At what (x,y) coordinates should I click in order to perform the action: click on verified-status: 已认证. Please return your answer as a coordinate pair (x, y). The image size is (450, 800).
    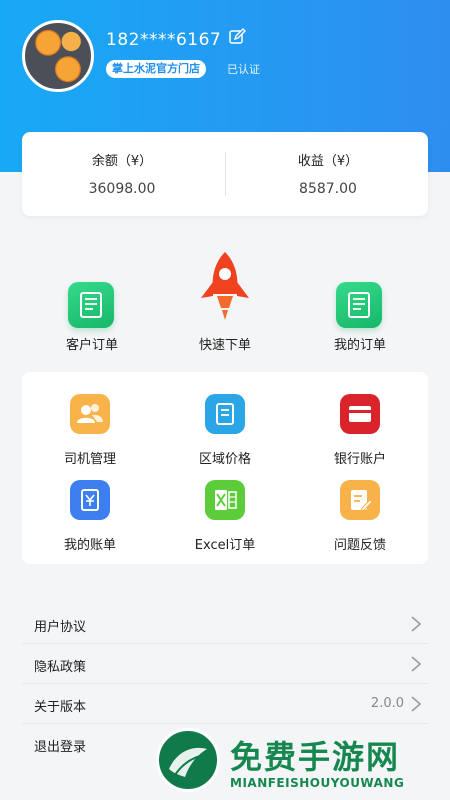
    Looking at the image, I should click on (243, 69).